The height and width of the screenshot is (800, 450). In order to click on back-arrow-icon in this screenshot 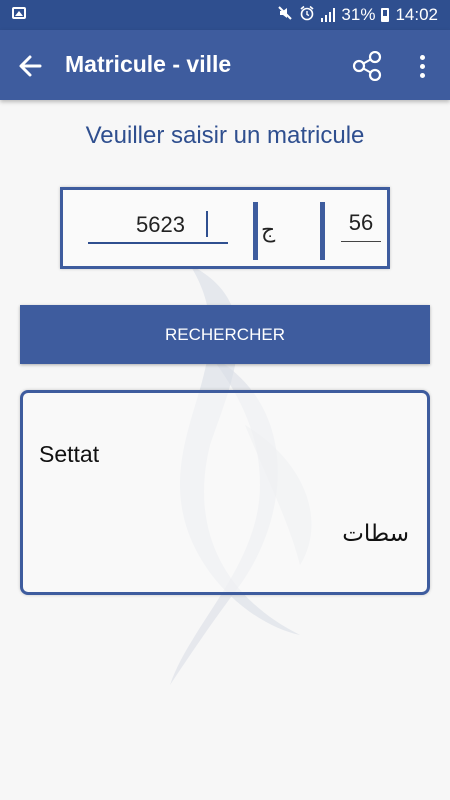, I will do `click(30, 66)`.